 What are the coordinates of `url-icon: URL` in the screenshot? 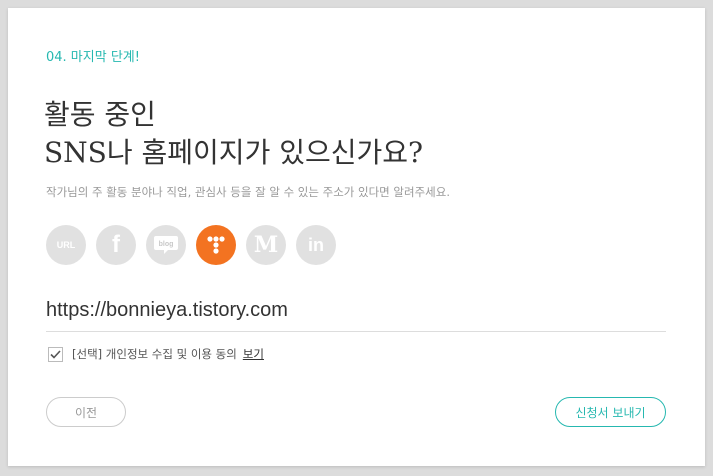 It's located at (66, 245).